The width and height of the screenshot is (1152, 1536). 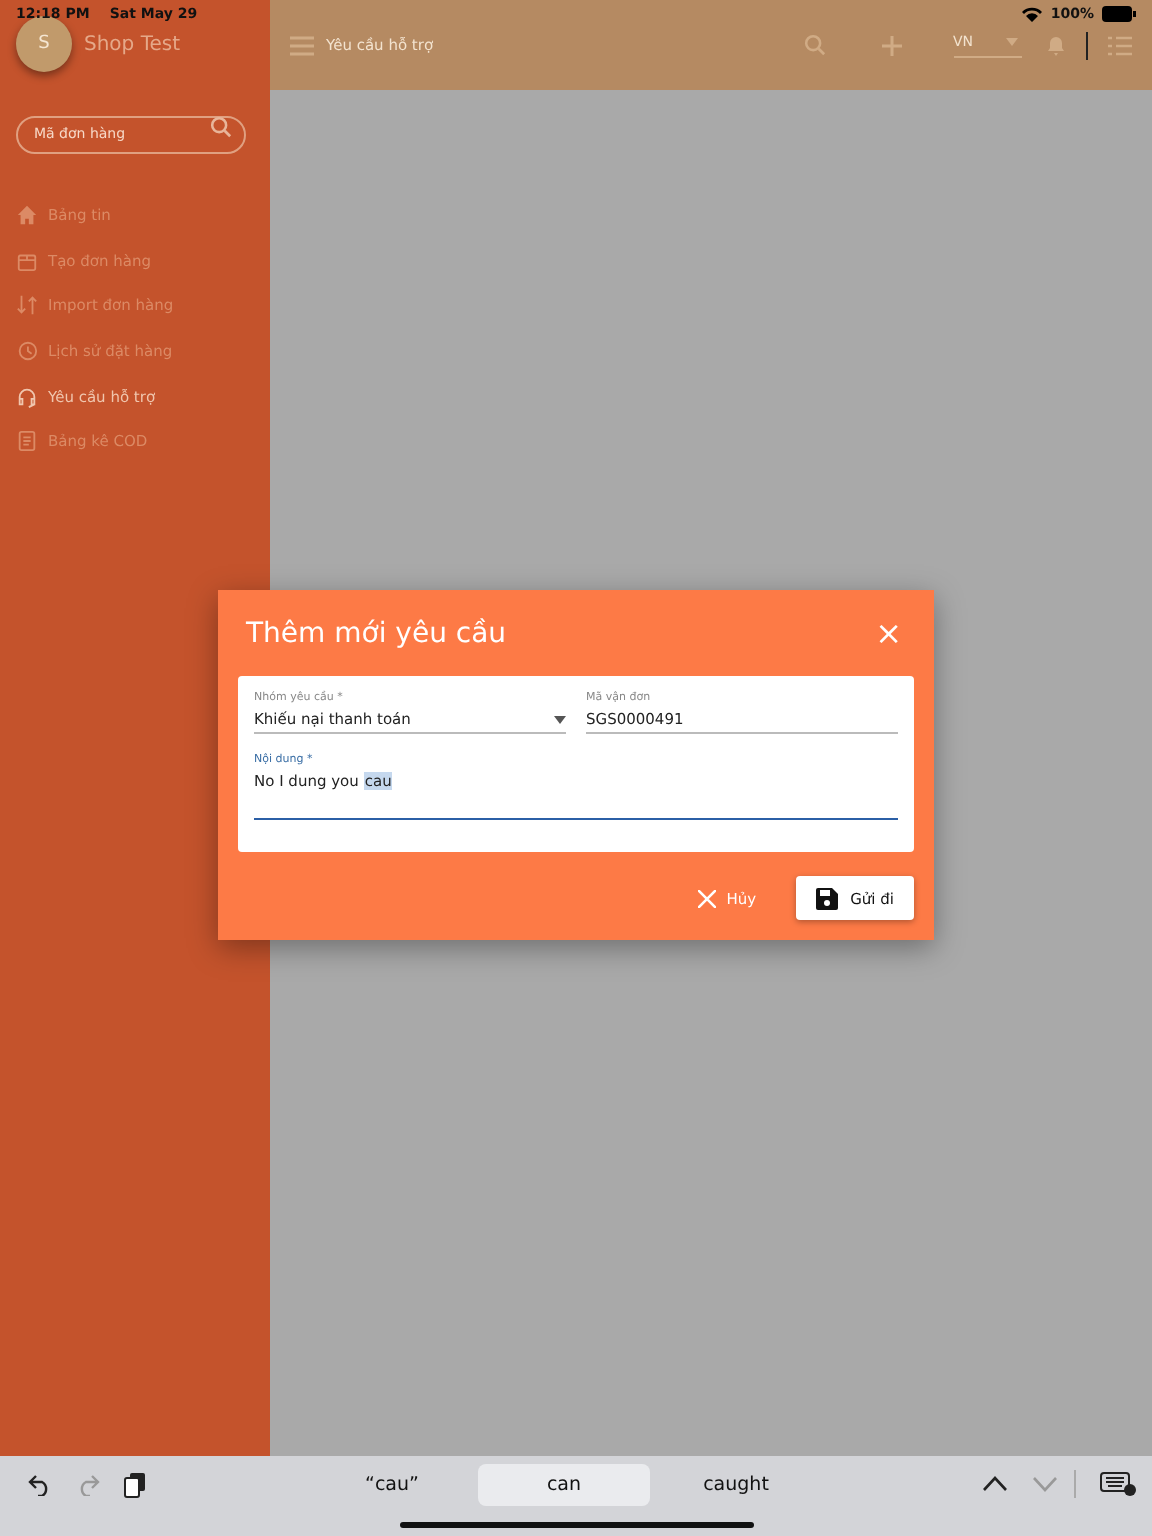 I want to click on close-icon, so click(x=707, y=898).